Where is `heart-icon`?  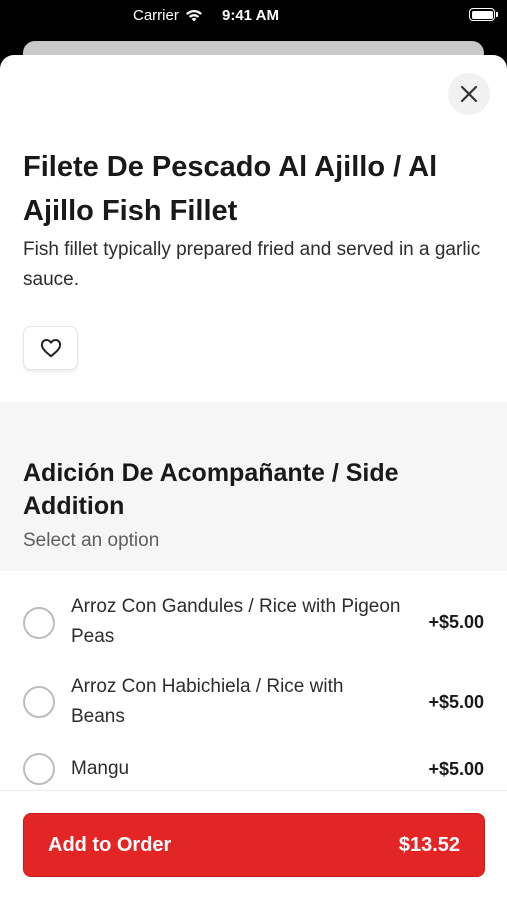 heart-icon is located at coordinates (50, 348).